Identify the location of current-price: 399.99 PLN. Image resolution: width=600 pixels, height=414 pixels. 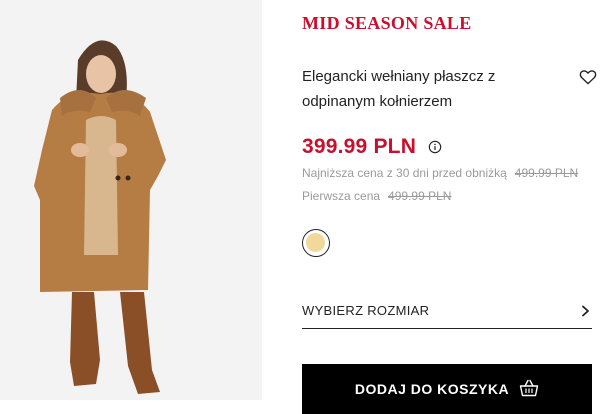
(359, 146).